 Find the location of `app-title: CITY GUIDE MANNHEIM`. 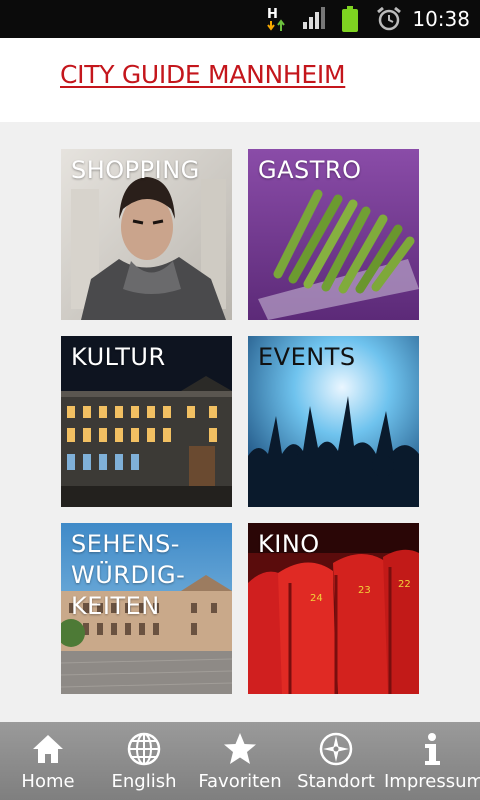

app-title: CITY GUIDE MANNHEIM is located at coordinates (203, 74).